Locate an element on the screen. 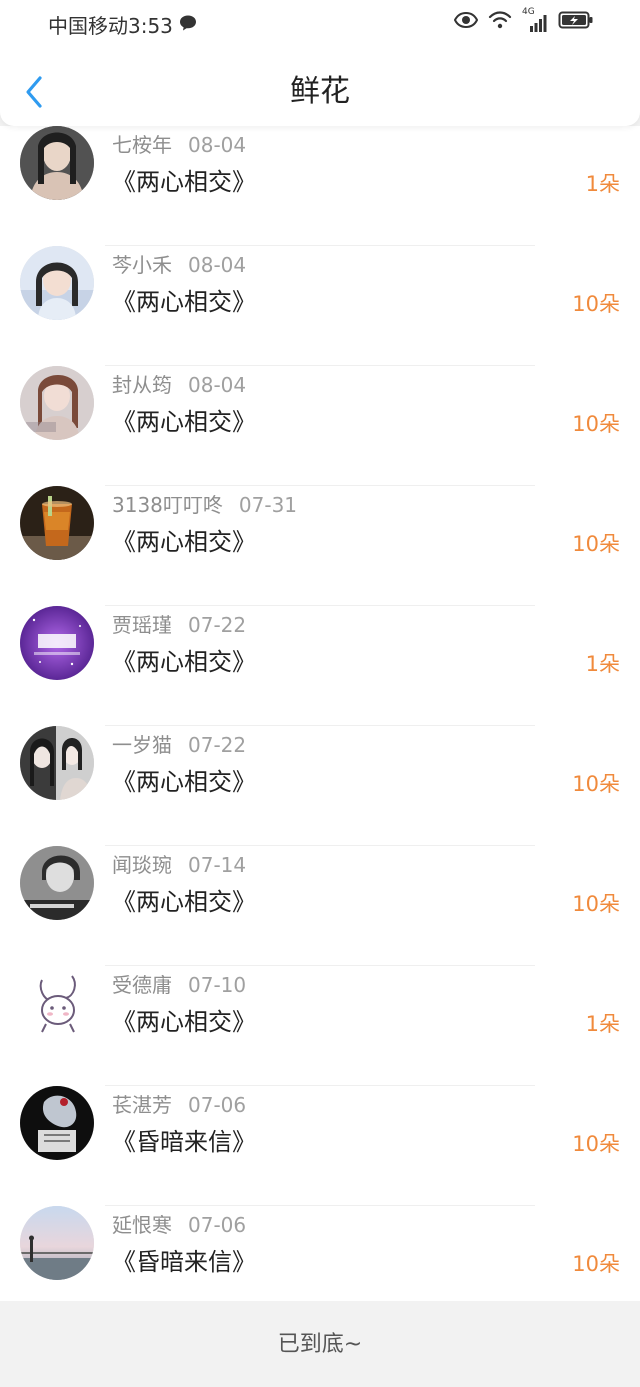  name-date: 七桉年 08-04 is located at coordinates (179, 145).